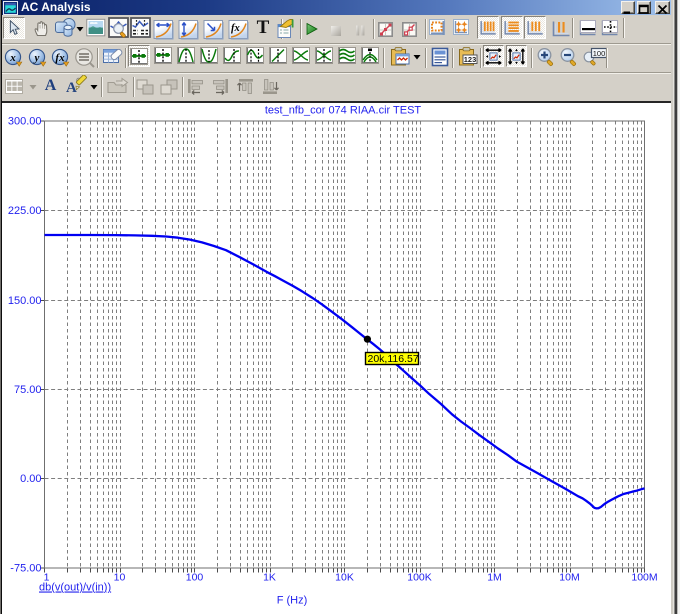 Image resolution: width=680 pixels, height=614 pixels. Describe the element at coordinates (120, 577) in the screenshot. I see `svg-text: 10` at that location.